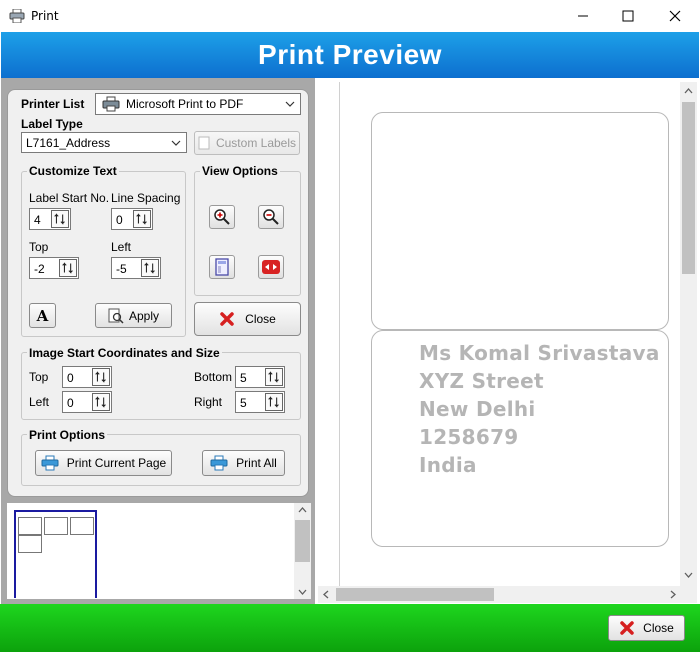 The height and width of the screenshot is (652, 700). I want to click on close-view-button: Close, so click(247, 319).